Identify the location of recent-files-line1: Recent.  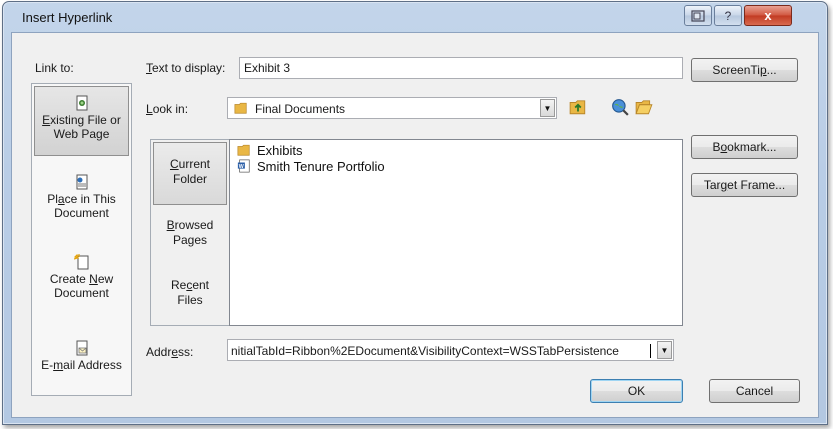
(190, 285).